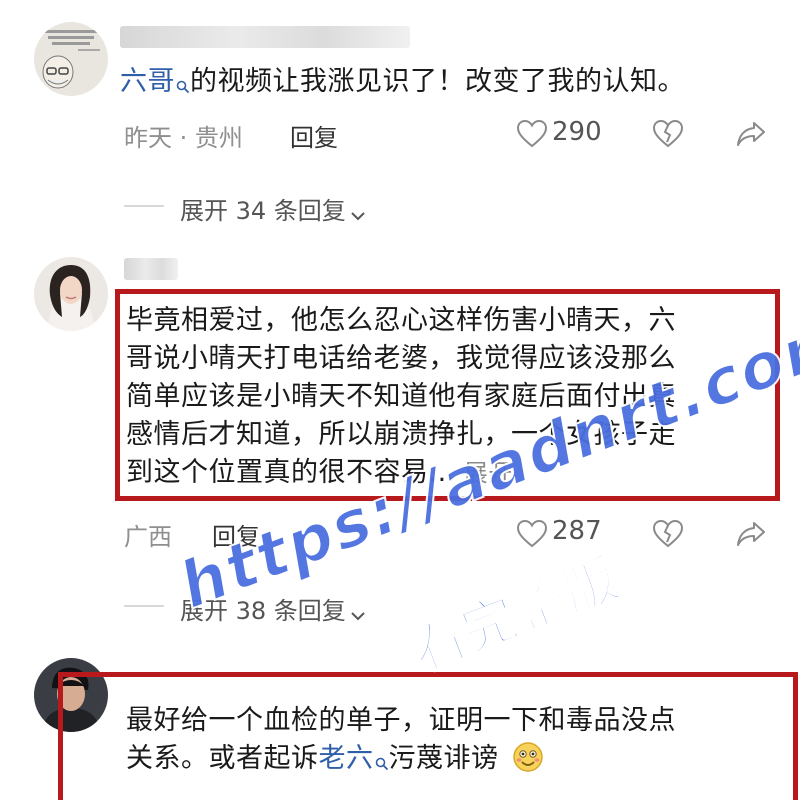 This screenshot has height=800, width=800. I want to click on comment-3-text: 最好给一个血检的单子，证明一下和毒品没点 关系。或者起诉老六 污蔑诽谤, so click(456, 740).